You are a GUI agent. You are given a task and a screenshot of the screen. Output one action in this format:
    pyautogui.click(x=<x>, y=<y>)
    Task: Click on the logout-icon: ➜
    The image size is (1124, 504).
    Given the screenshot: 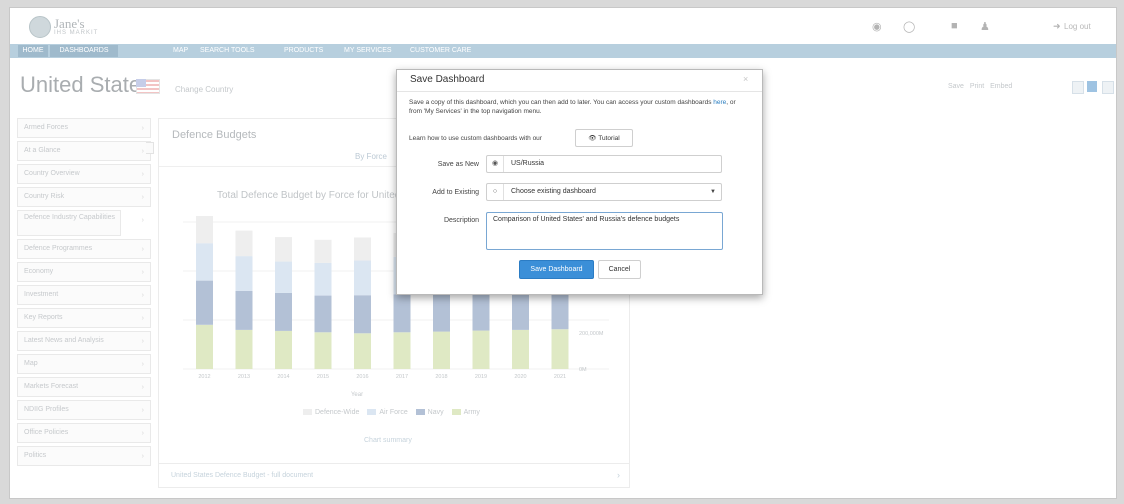 What is the action you would take?
    pyautogui.click(x=1057, y=26)
    